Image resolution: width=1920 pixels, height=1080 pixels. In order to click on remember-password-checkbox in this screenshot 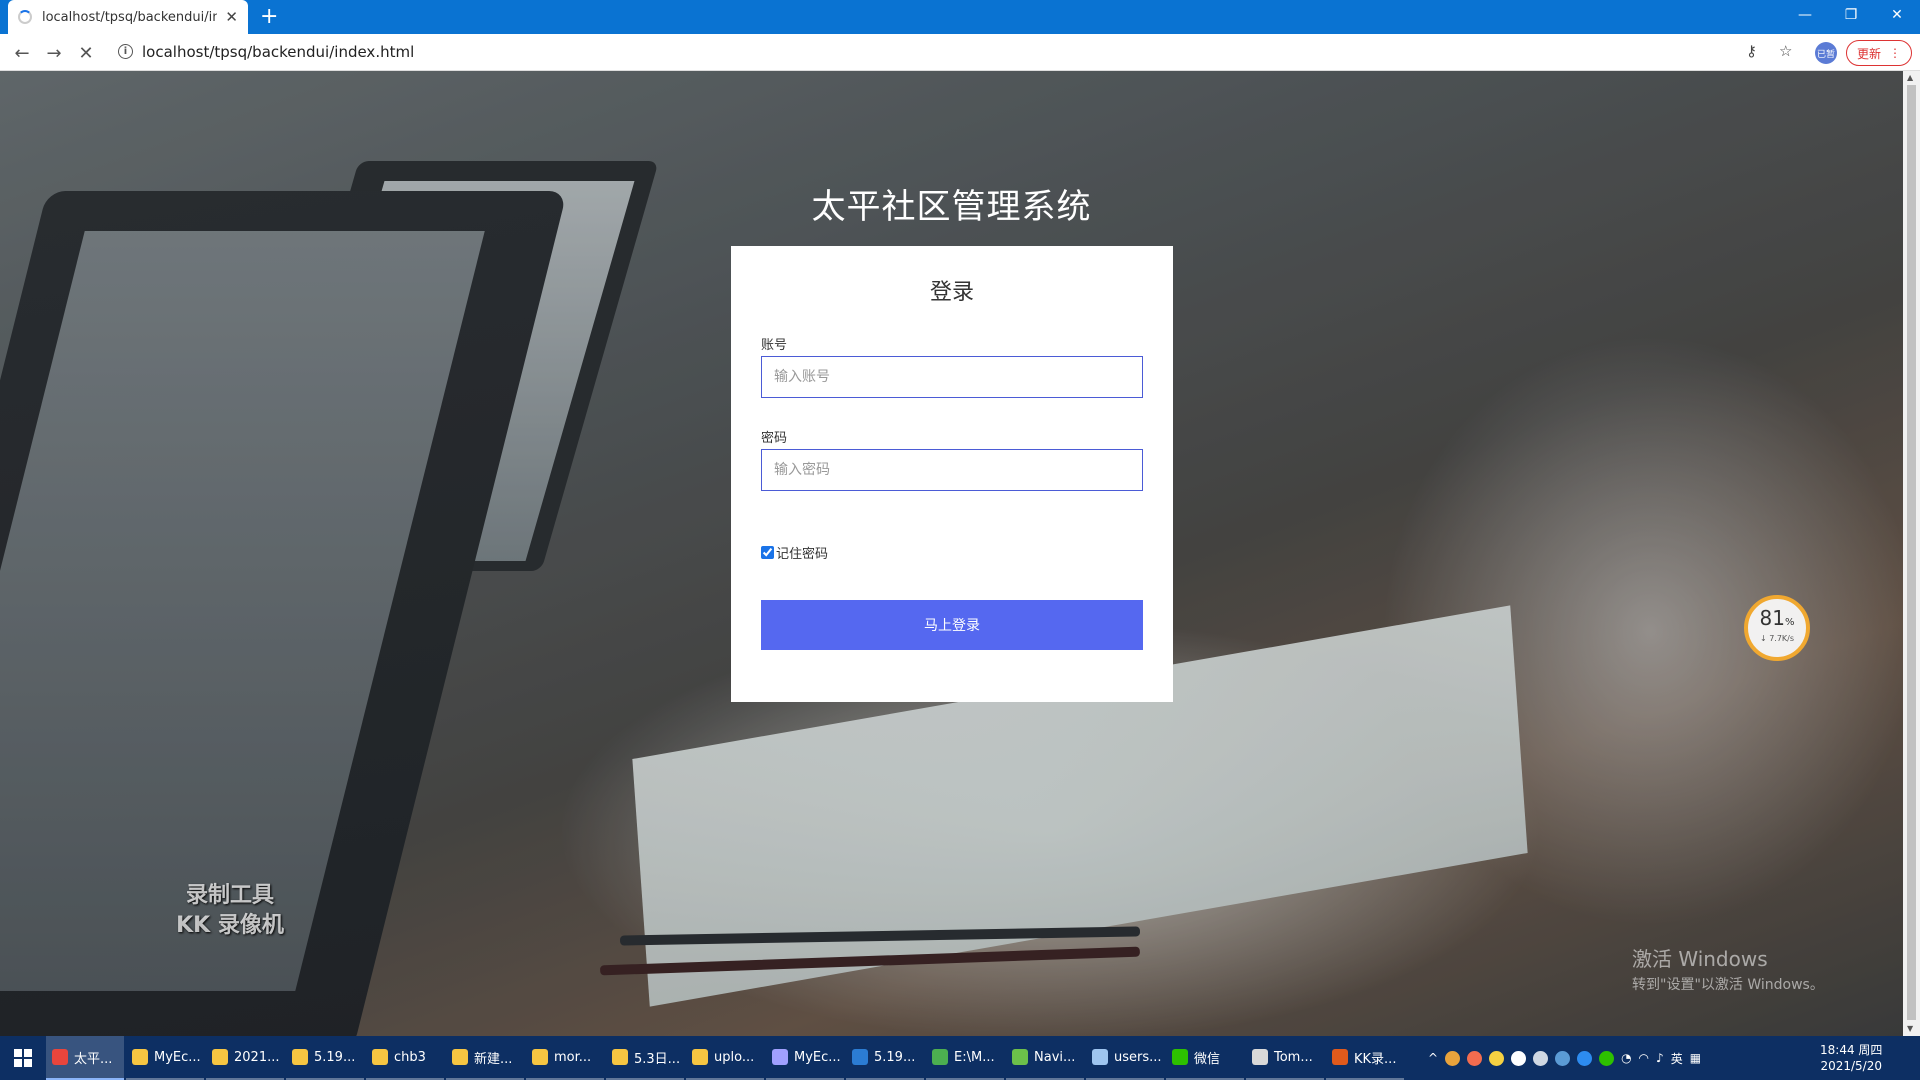, I will do `click(767, 552)`.